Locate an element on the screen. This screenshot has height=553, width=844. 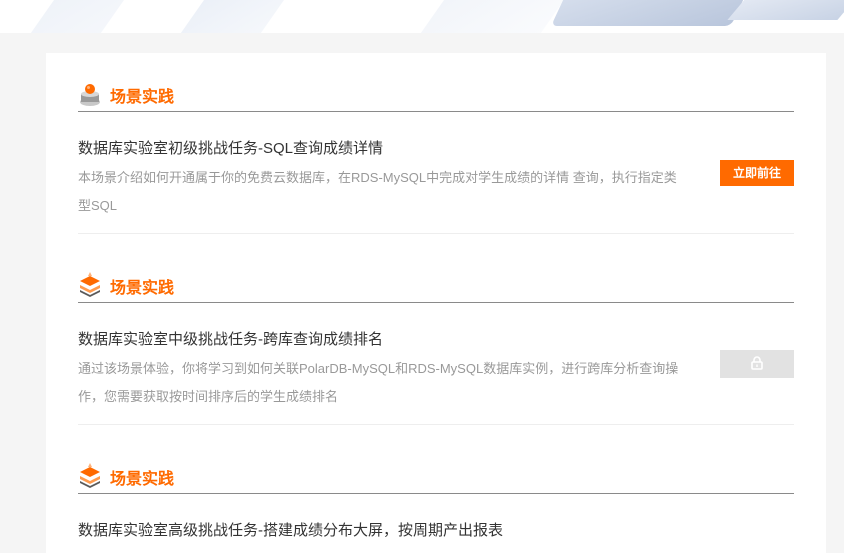
scenario-title: 数据库实验室初级挑战任务-SQL查询成绩详情 is located at coordinates (230, 147).